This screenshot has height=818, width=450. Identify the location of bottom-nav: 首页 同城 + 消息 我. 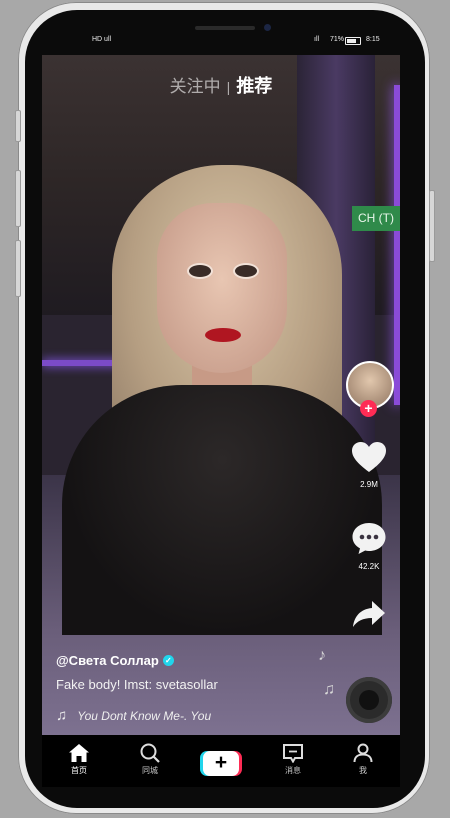
(221, 761).